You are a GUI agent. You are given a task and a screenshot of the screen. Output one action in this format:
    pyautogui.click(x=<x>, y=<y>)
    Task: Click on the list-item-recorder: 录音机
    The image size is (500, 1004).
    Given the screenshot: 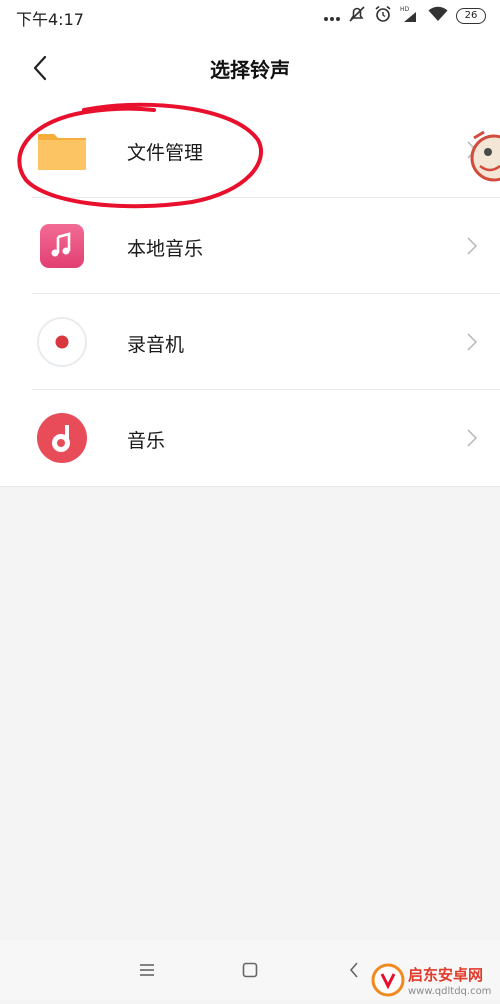 What is the action you would take?
    pyautogui.click(x=250, y=342)
    